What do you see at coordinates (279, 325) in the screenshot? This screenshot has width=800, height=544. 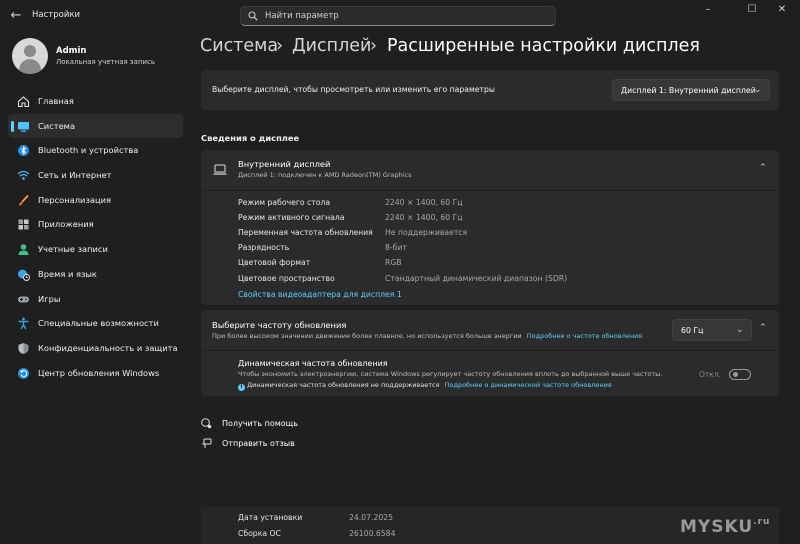 I see `refresh-rate-title: Выберите частоту обновления` at bounding box center [279, 325].